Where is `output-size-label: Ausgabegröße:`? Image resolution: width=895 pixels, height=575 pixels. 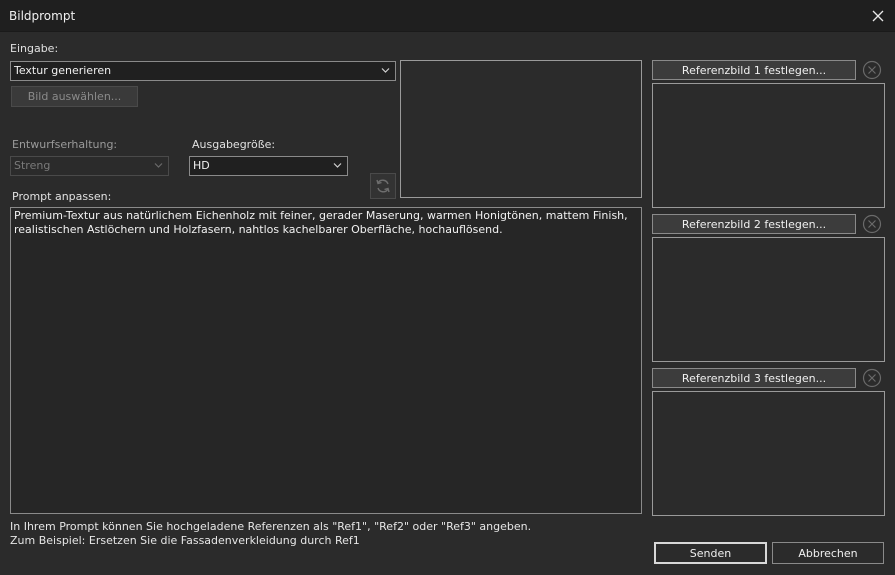
output-size-label: Ausgabegröße: is located at coordinates (234, 144).